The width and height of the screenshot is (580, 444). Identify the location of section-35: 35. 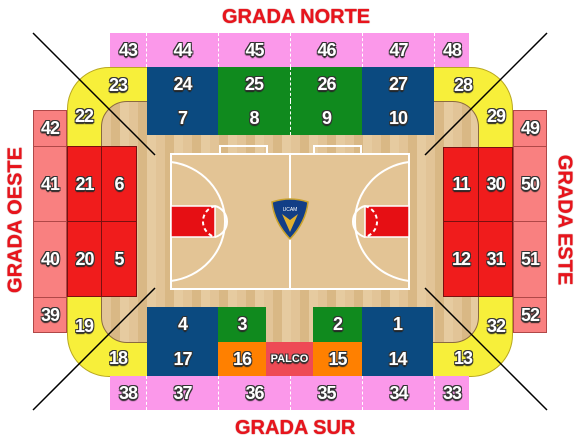
(326, 393).